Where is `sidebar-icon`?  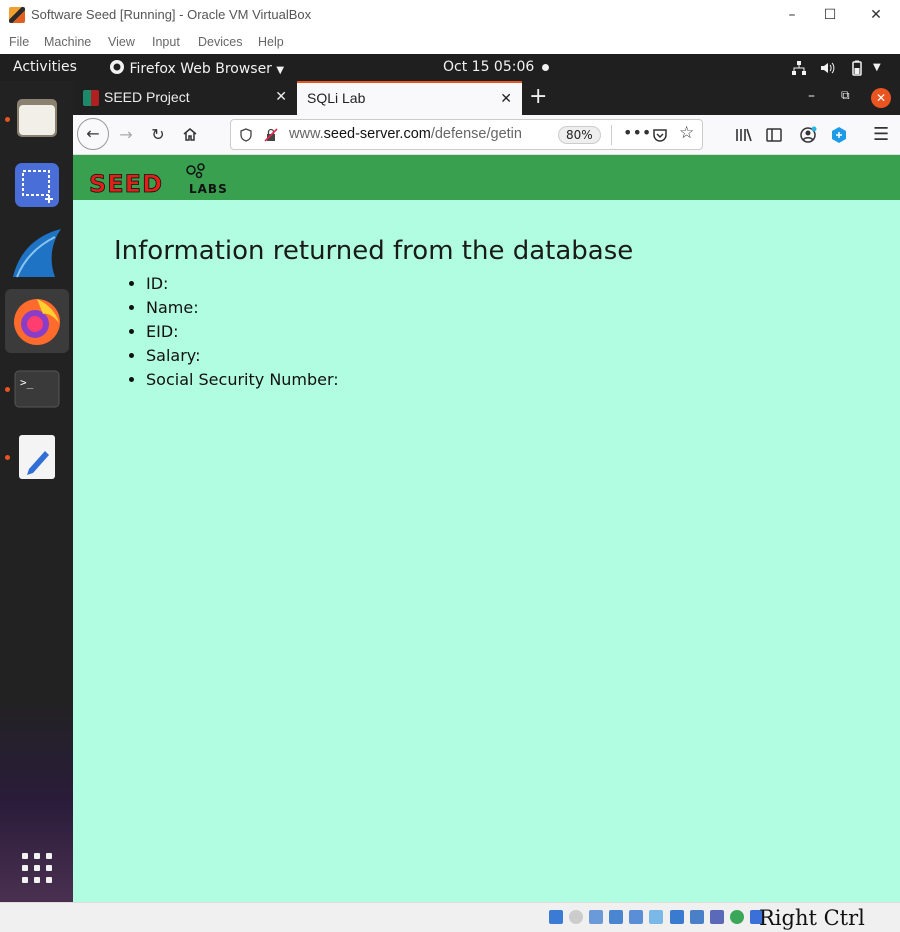 sidebar-icon is located at coordinates (774, 135).